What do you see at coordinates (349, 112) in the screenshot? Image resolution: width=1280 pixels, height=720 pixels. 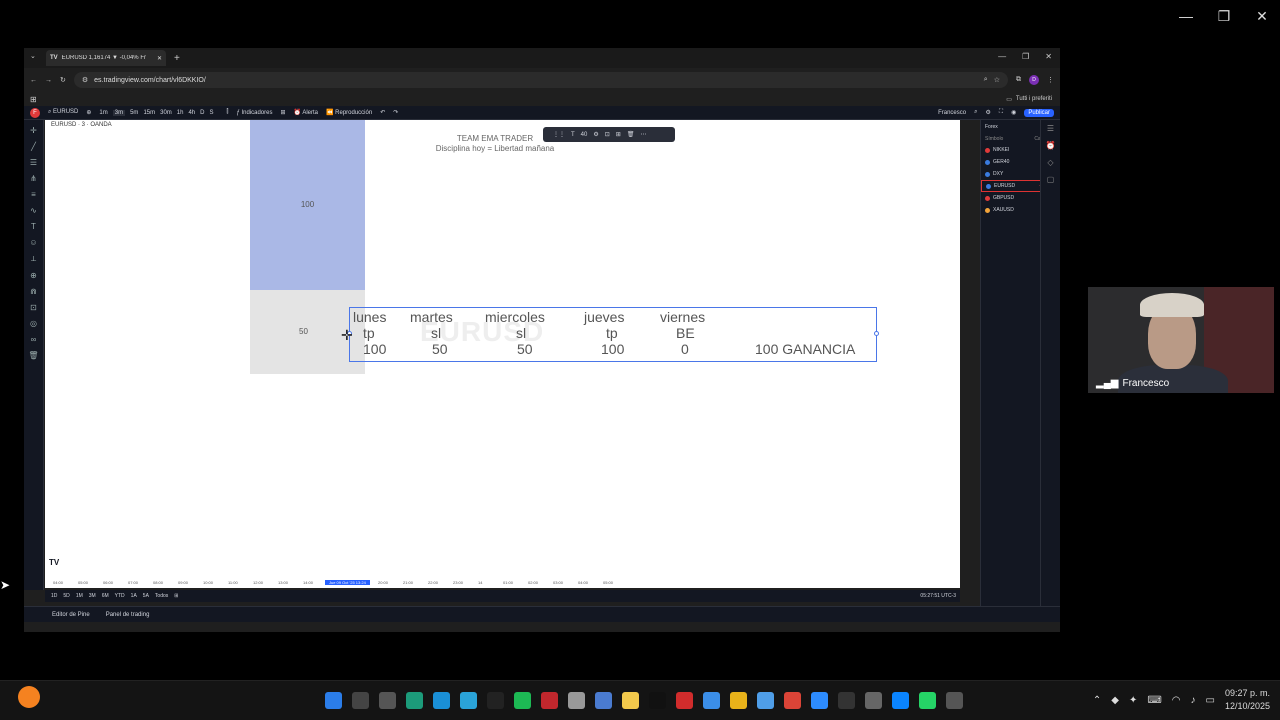 I see `replay-button: ⏪ Reproducción` at bounding box center [349, 112].